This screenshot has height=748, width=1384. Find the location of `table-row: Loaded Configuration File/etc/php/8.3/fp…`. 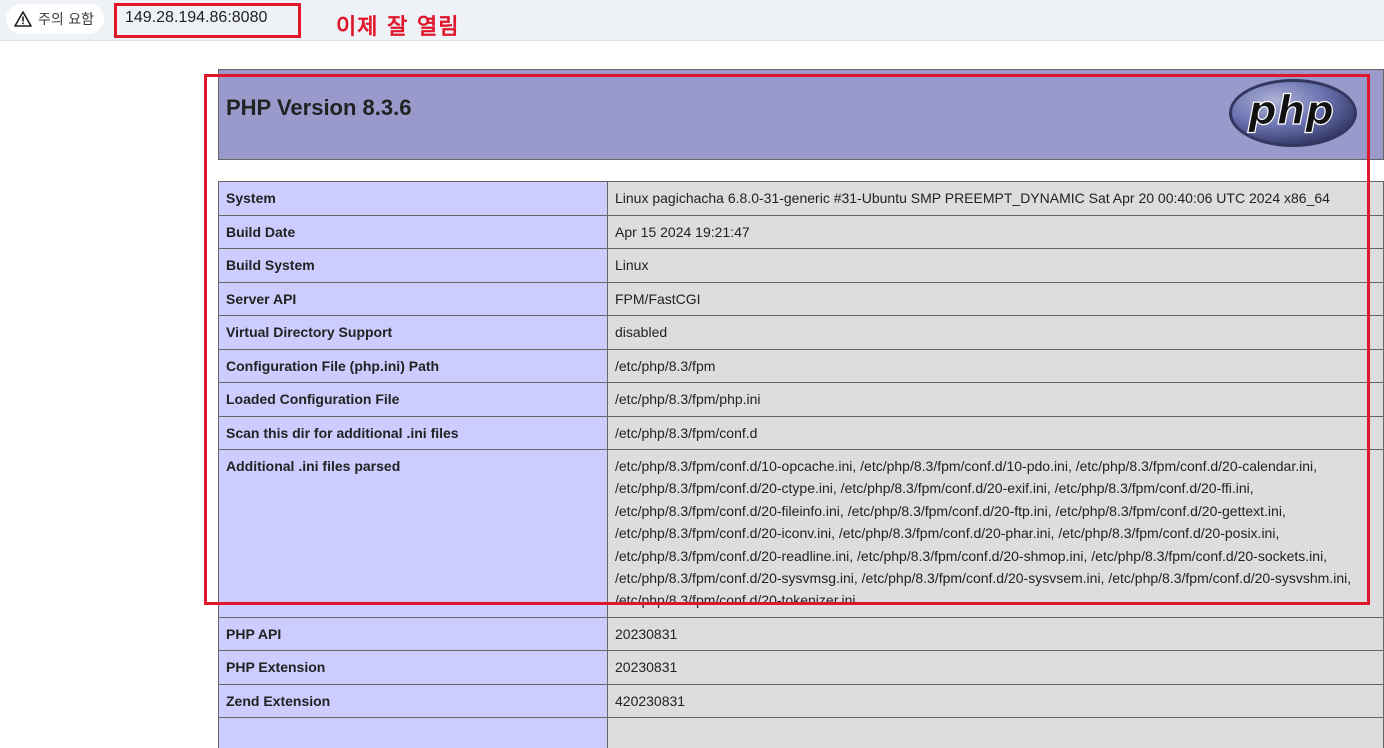

table-row: Loaded Configuration File/etc/php/8.3/fp… is located at coordinates (801, 399).